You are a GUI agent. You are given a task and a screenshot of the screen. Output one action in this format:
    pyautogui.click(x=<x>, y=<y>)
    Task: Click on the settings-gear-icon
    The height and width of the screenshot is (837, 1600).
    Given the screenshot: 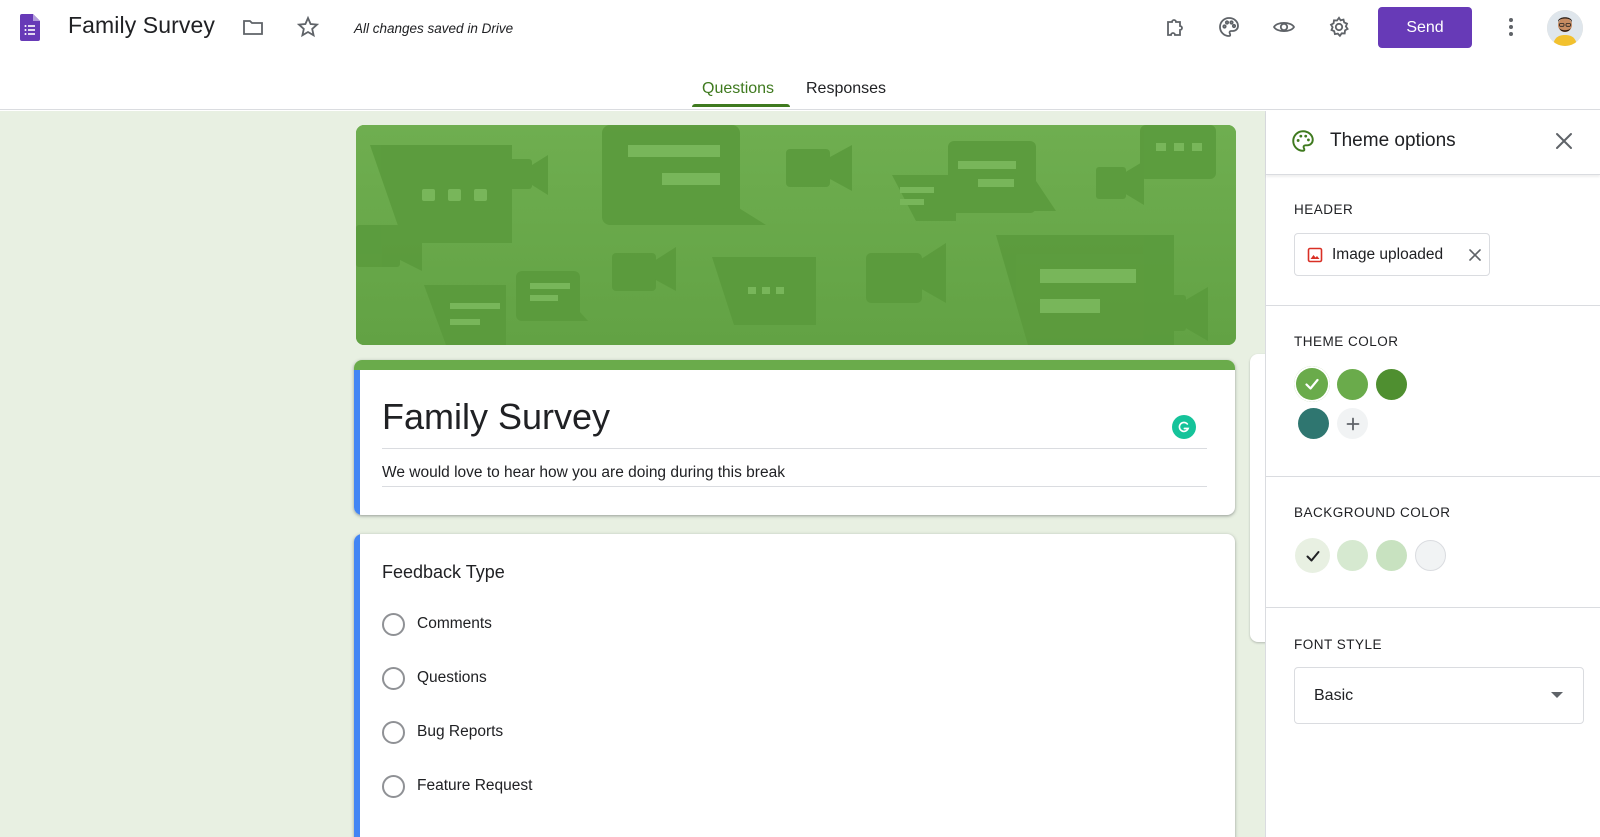 What is the action you would take?
    pyautogui.click(x=1339, y=27)
    